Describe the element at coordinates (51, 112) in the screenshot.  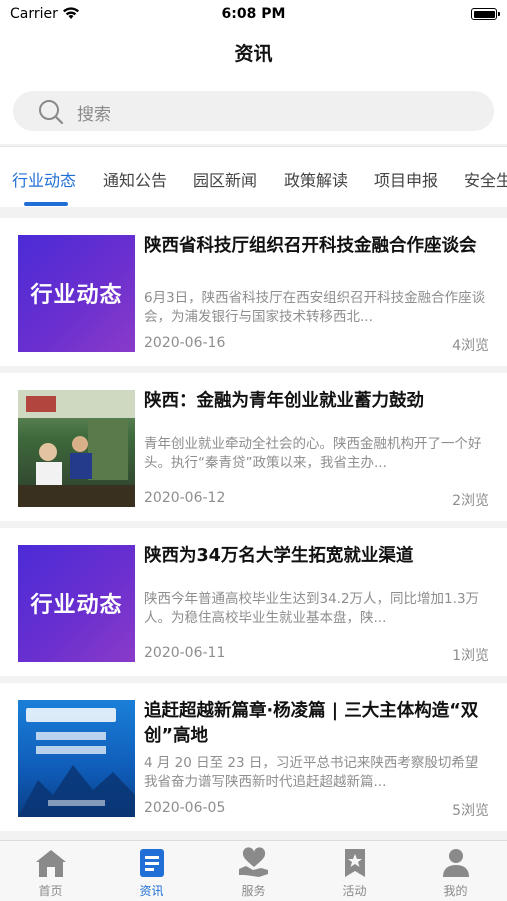
I see `search-icon` at that location.